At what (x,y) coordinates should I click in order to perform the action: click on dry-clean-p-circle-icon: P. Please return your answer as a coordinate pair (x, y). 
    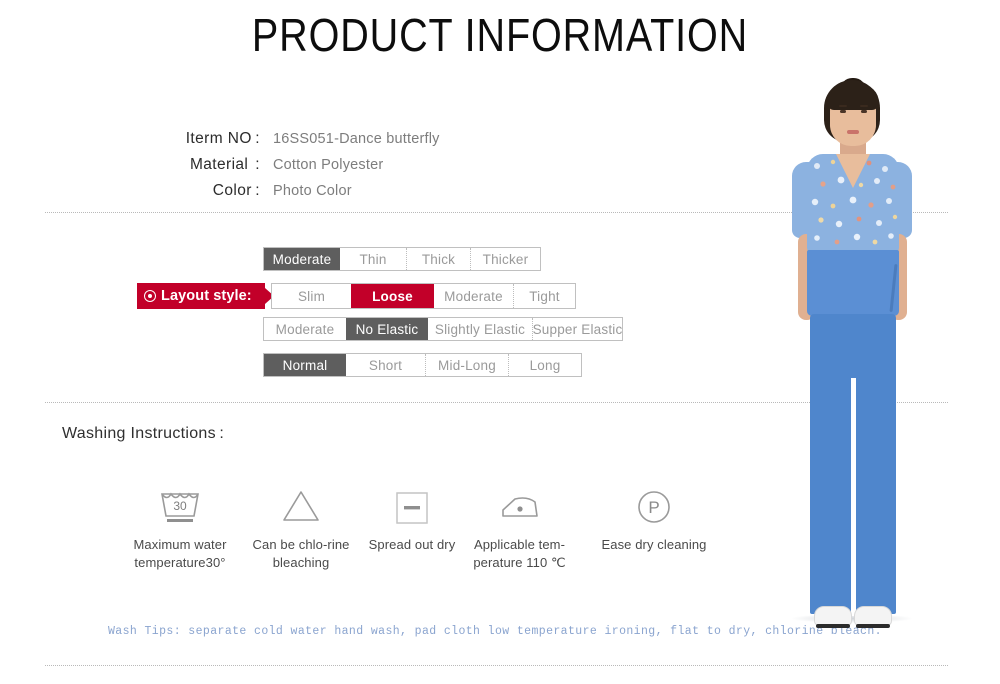
    Looking at the image, I should click on (654, 506).